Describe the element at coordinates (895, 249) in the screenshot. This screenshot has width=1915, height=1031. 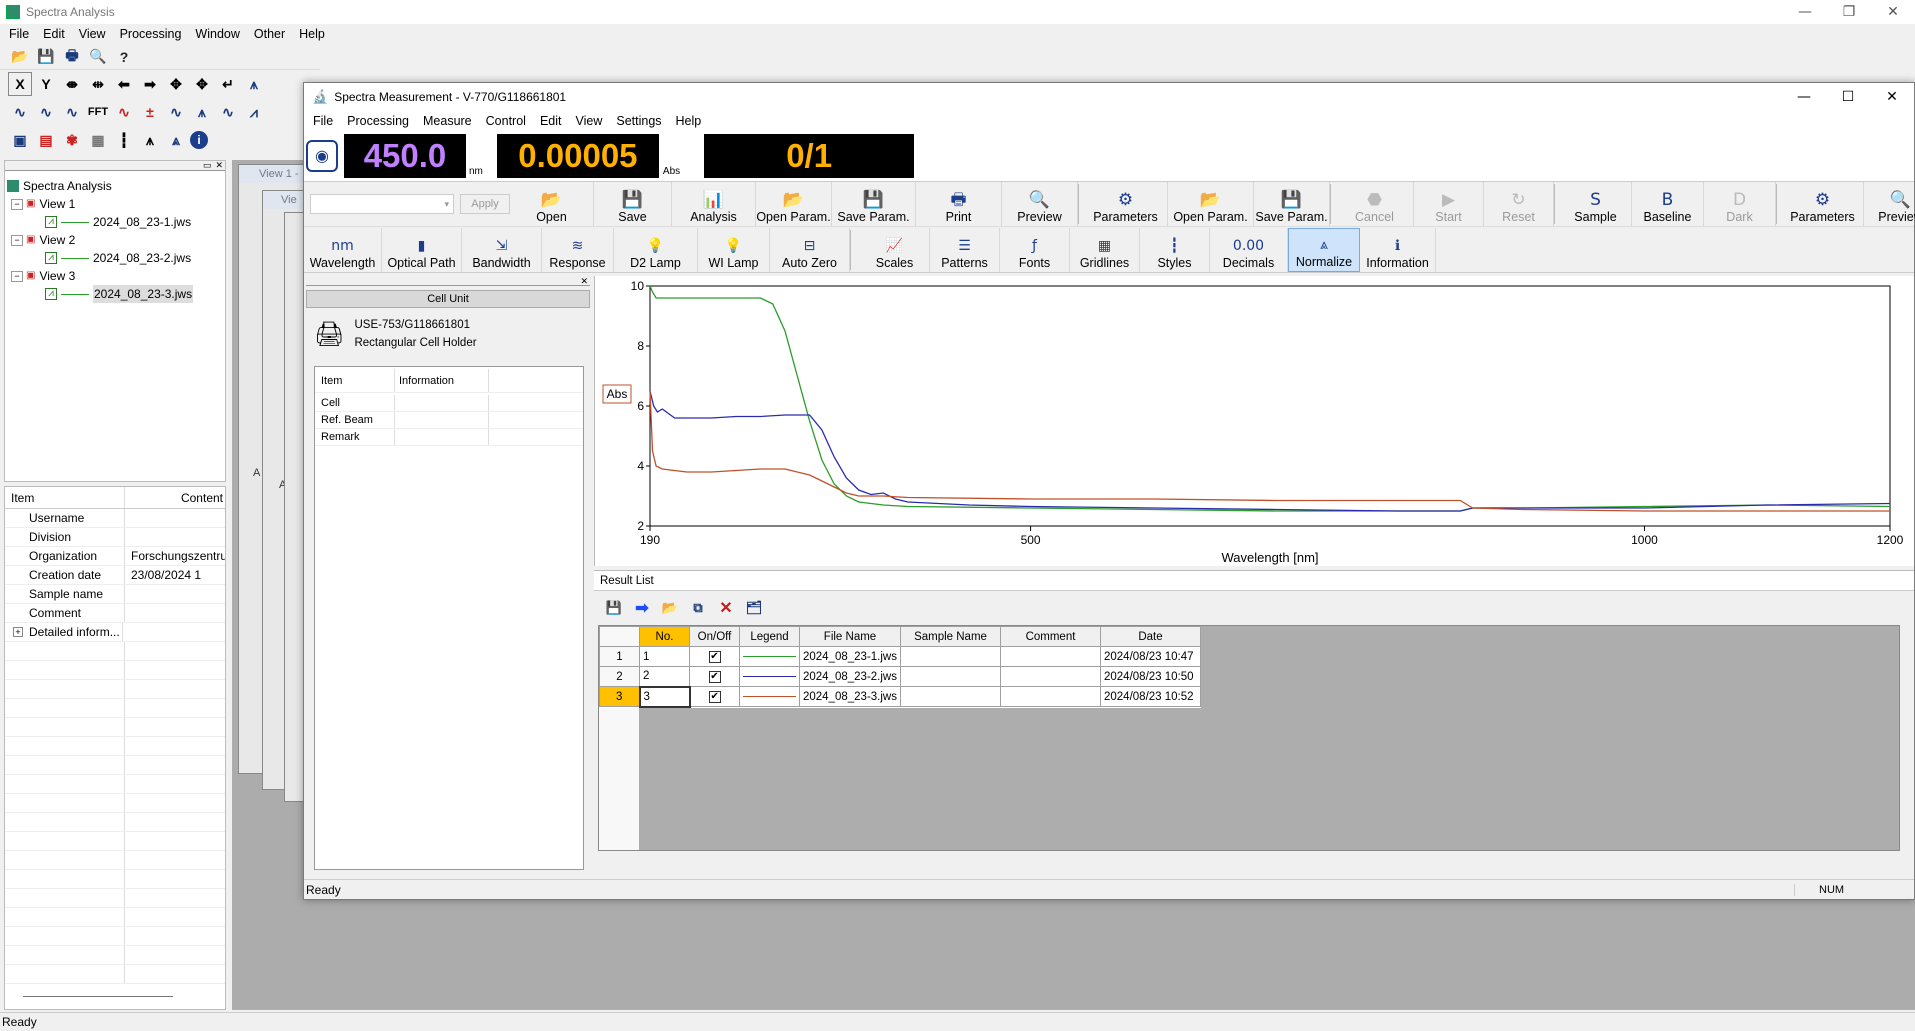
I see `scales-button: 📈 Scales` at that location.